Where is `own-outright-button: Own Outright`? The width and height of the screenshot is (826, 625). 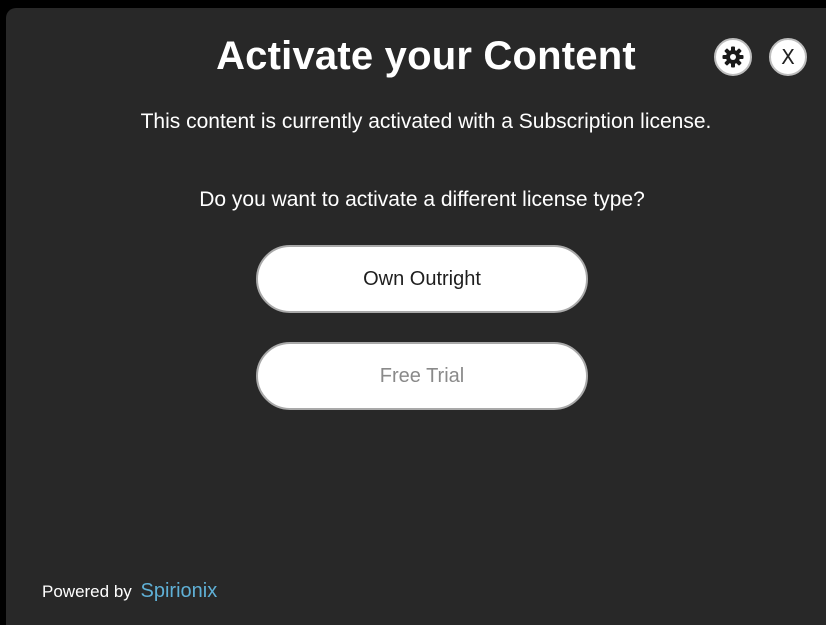 own-outright-button: Own Outright is located at coordinates (422, 279).